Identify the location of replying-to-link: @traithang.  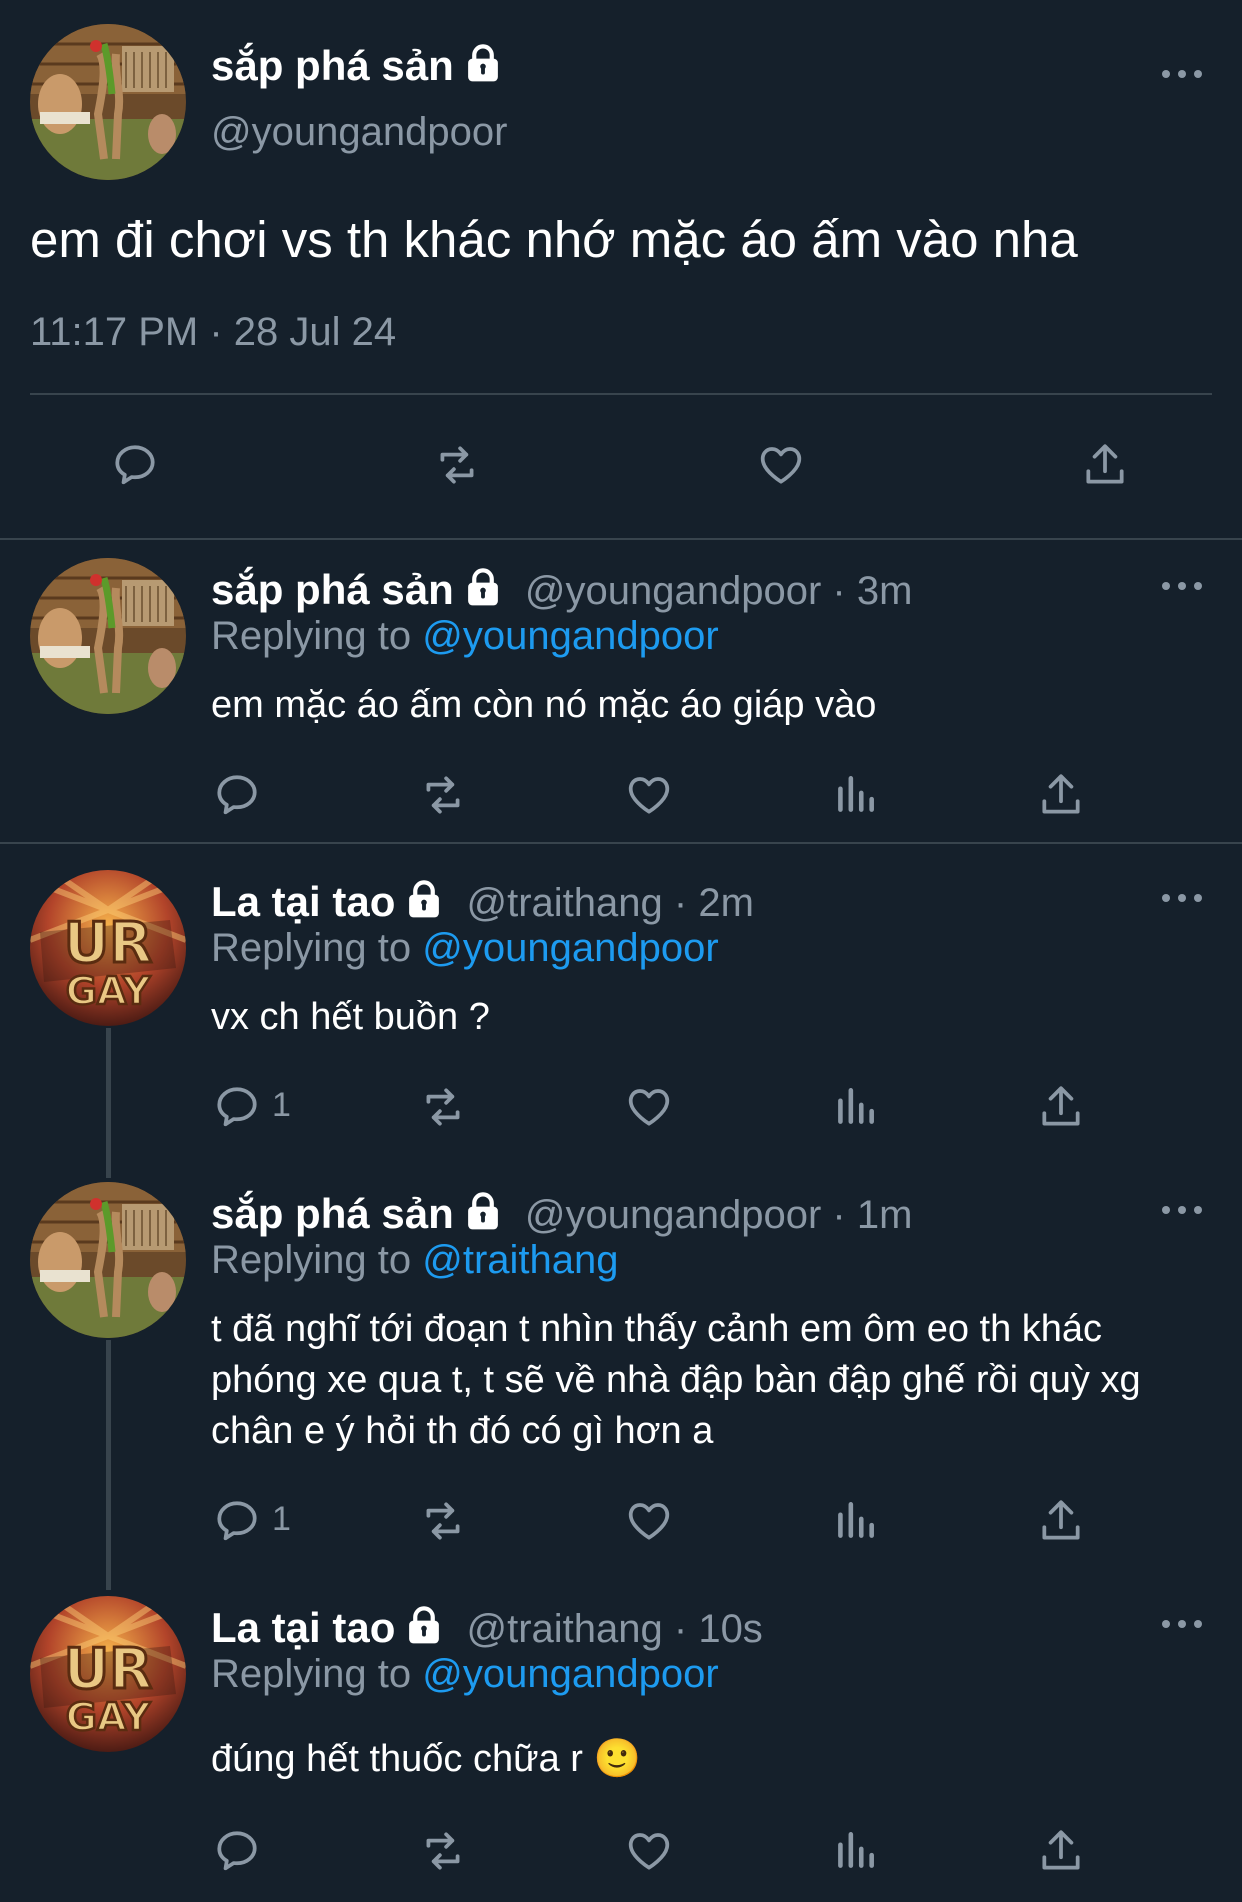
(520, 1260).